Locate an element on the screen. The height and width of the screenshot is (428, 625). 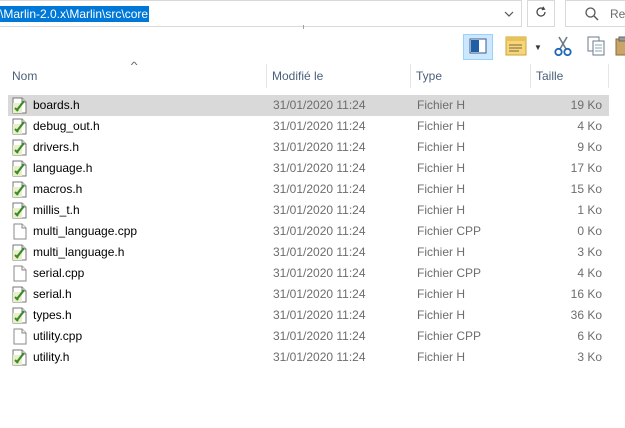
file-size: 17 Ko is located at coordinates (586, 168).